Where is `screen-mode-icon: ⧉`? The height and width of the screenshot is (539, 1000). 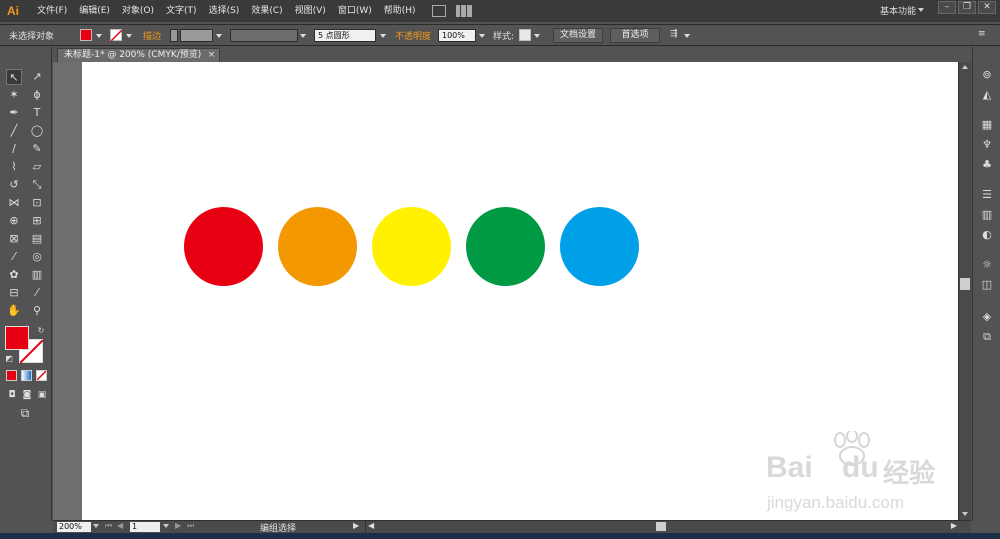
screen-mode-icon: ⧉ is located at coordinates (25, 413).